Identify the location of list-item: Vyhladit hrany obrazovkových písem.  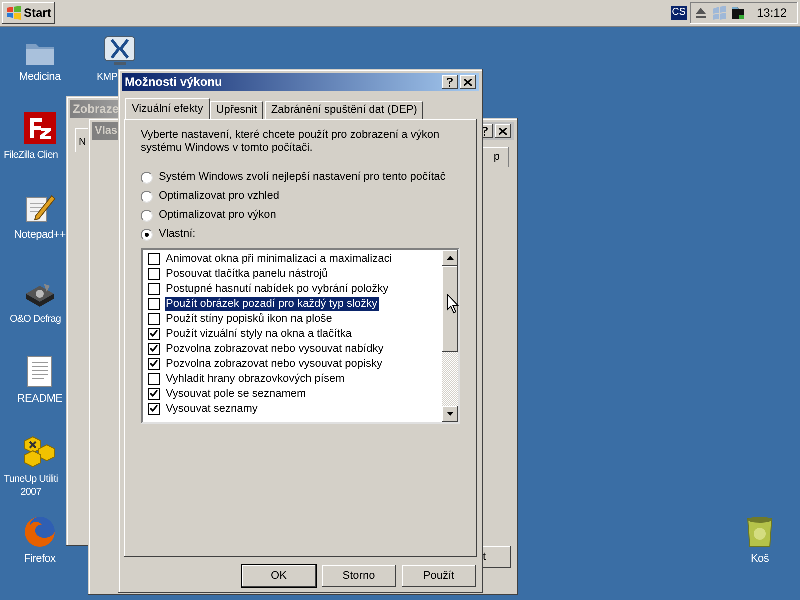
(255, 379).